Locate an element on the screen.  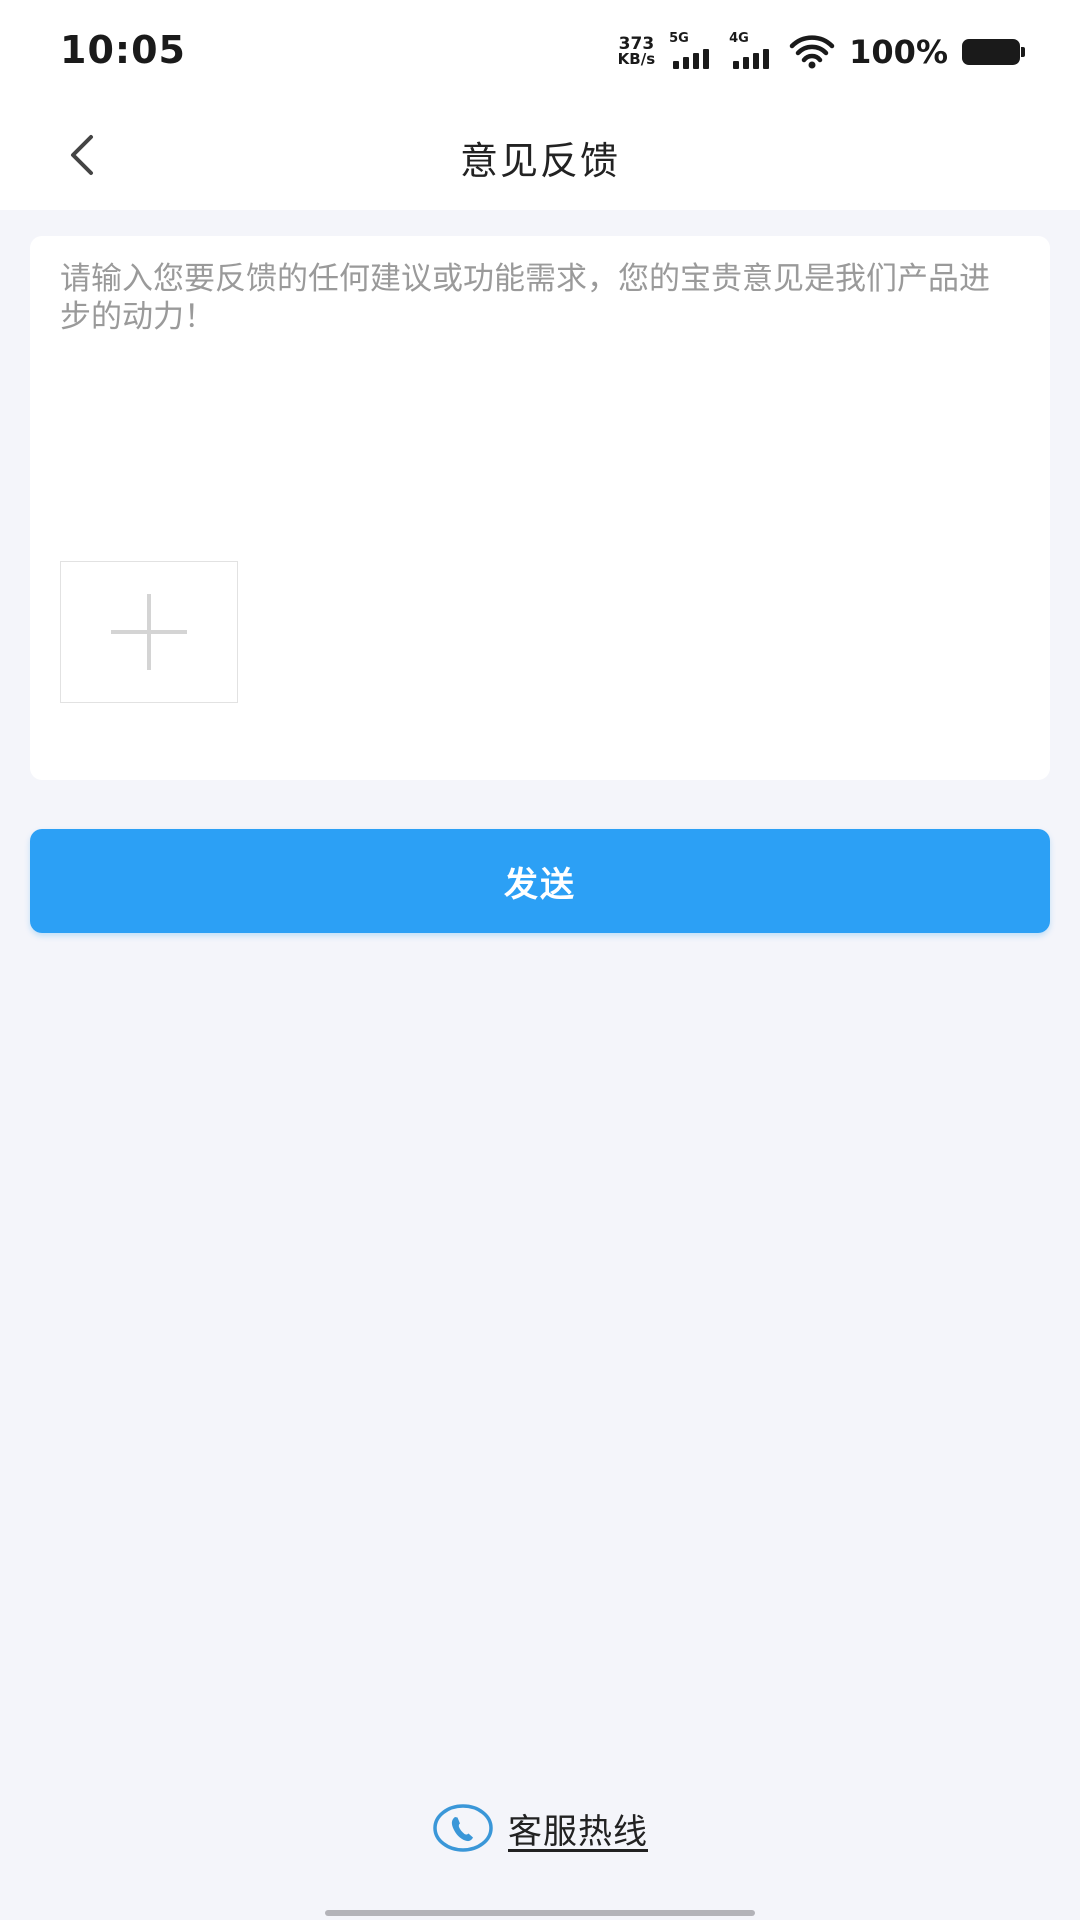
cellular-4g-icon: 4G is located at coordinates (752, 51).